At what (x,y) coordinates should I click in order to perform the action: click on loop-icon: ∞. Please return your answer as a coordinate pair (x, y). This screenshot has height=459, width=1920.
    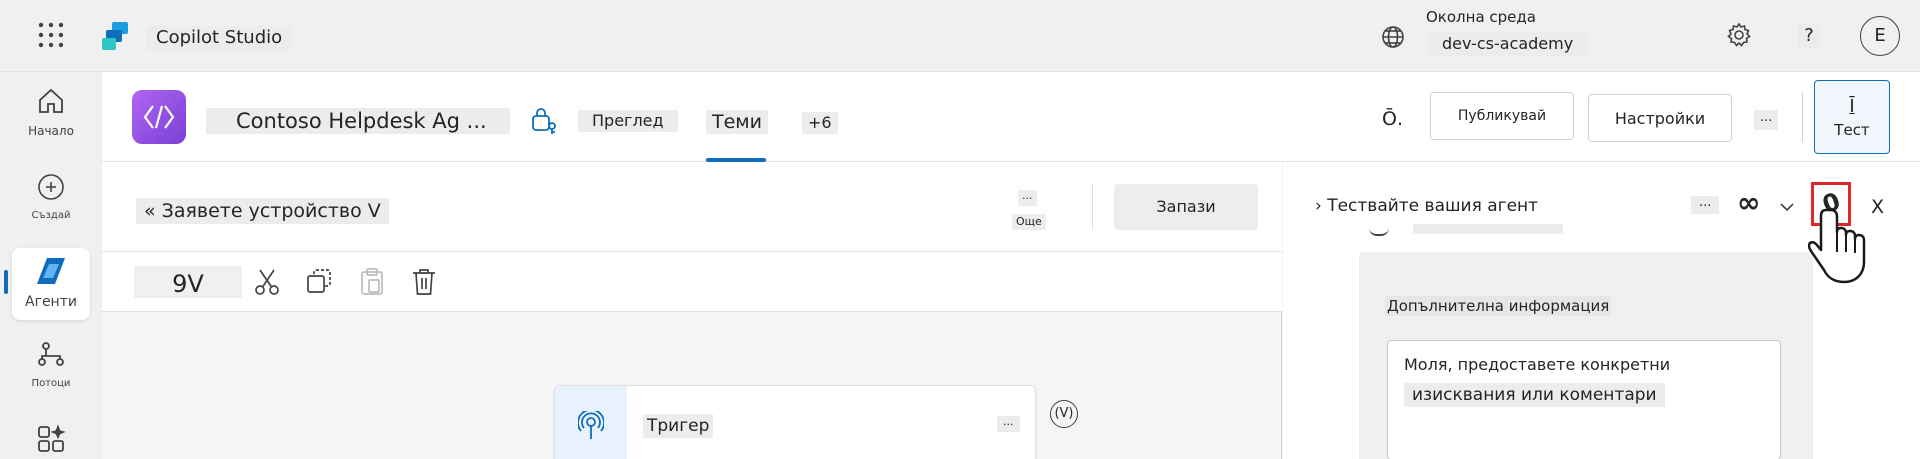
    Looking at the image, I should click on (1748, 202).